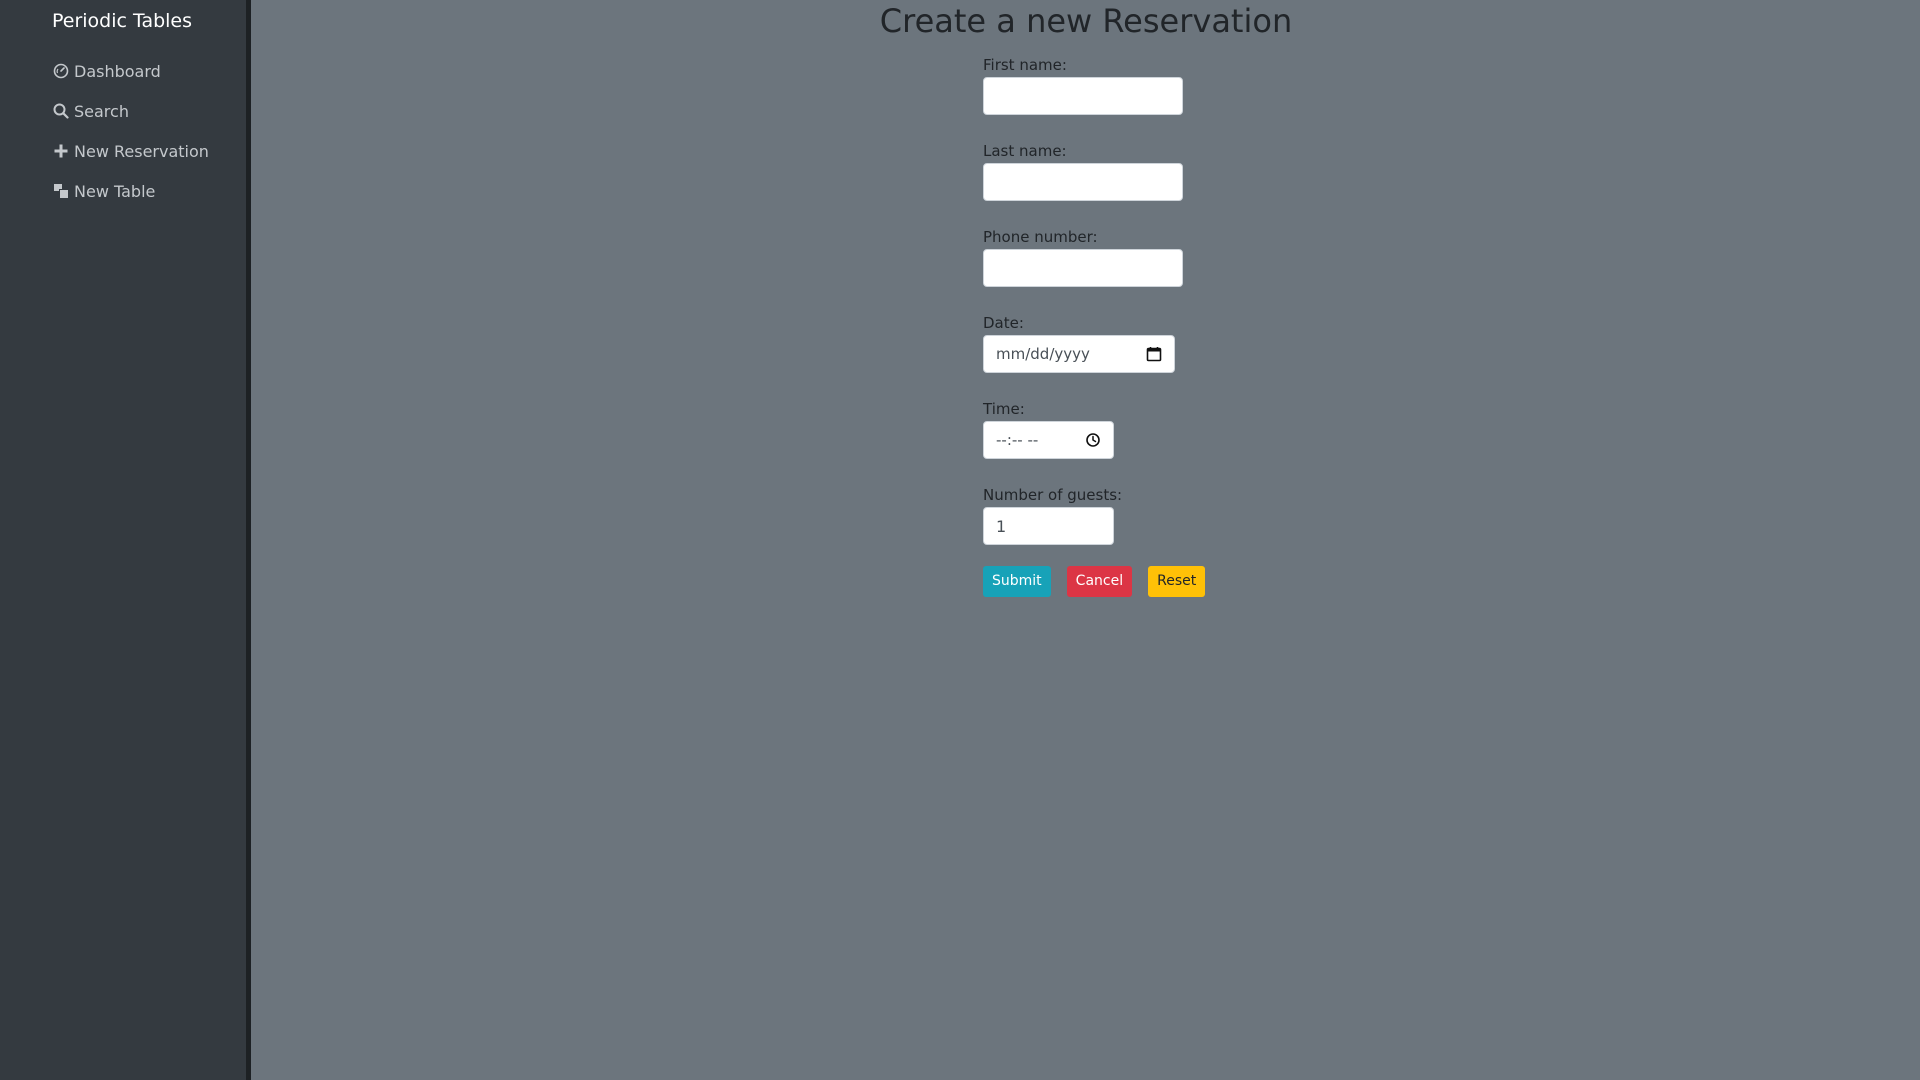 The width and height of the screenshot is (1920, 1080). I want to click on date-placeholder: mm/dd/yyyy, so click(1043, 354).